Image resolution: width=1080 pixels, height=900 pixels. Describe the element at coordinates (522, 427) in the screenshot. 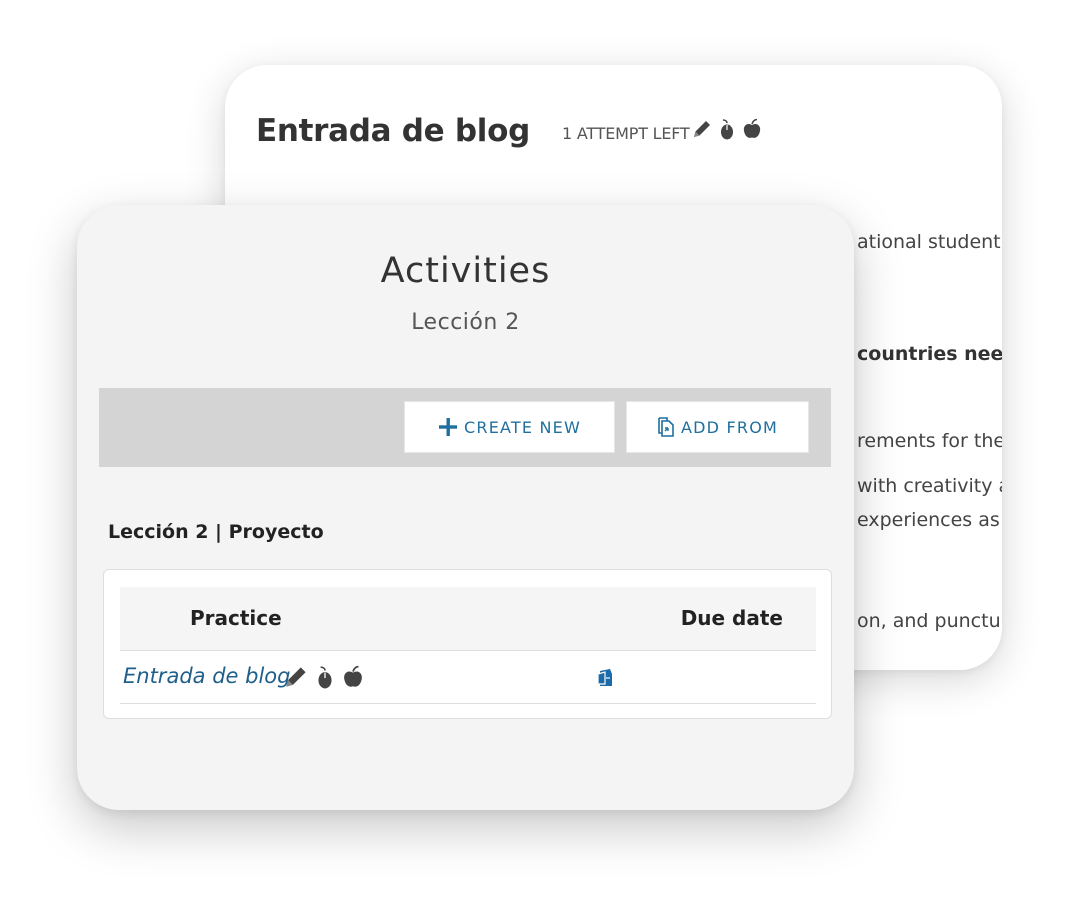

I see `create-new-label: CREATE NEW` at that location.